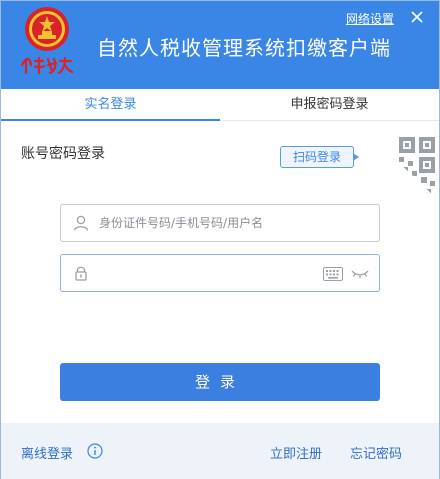  Describe the element at coordinates (417, 17) in the screenshot. I see `close-icon` at that location.